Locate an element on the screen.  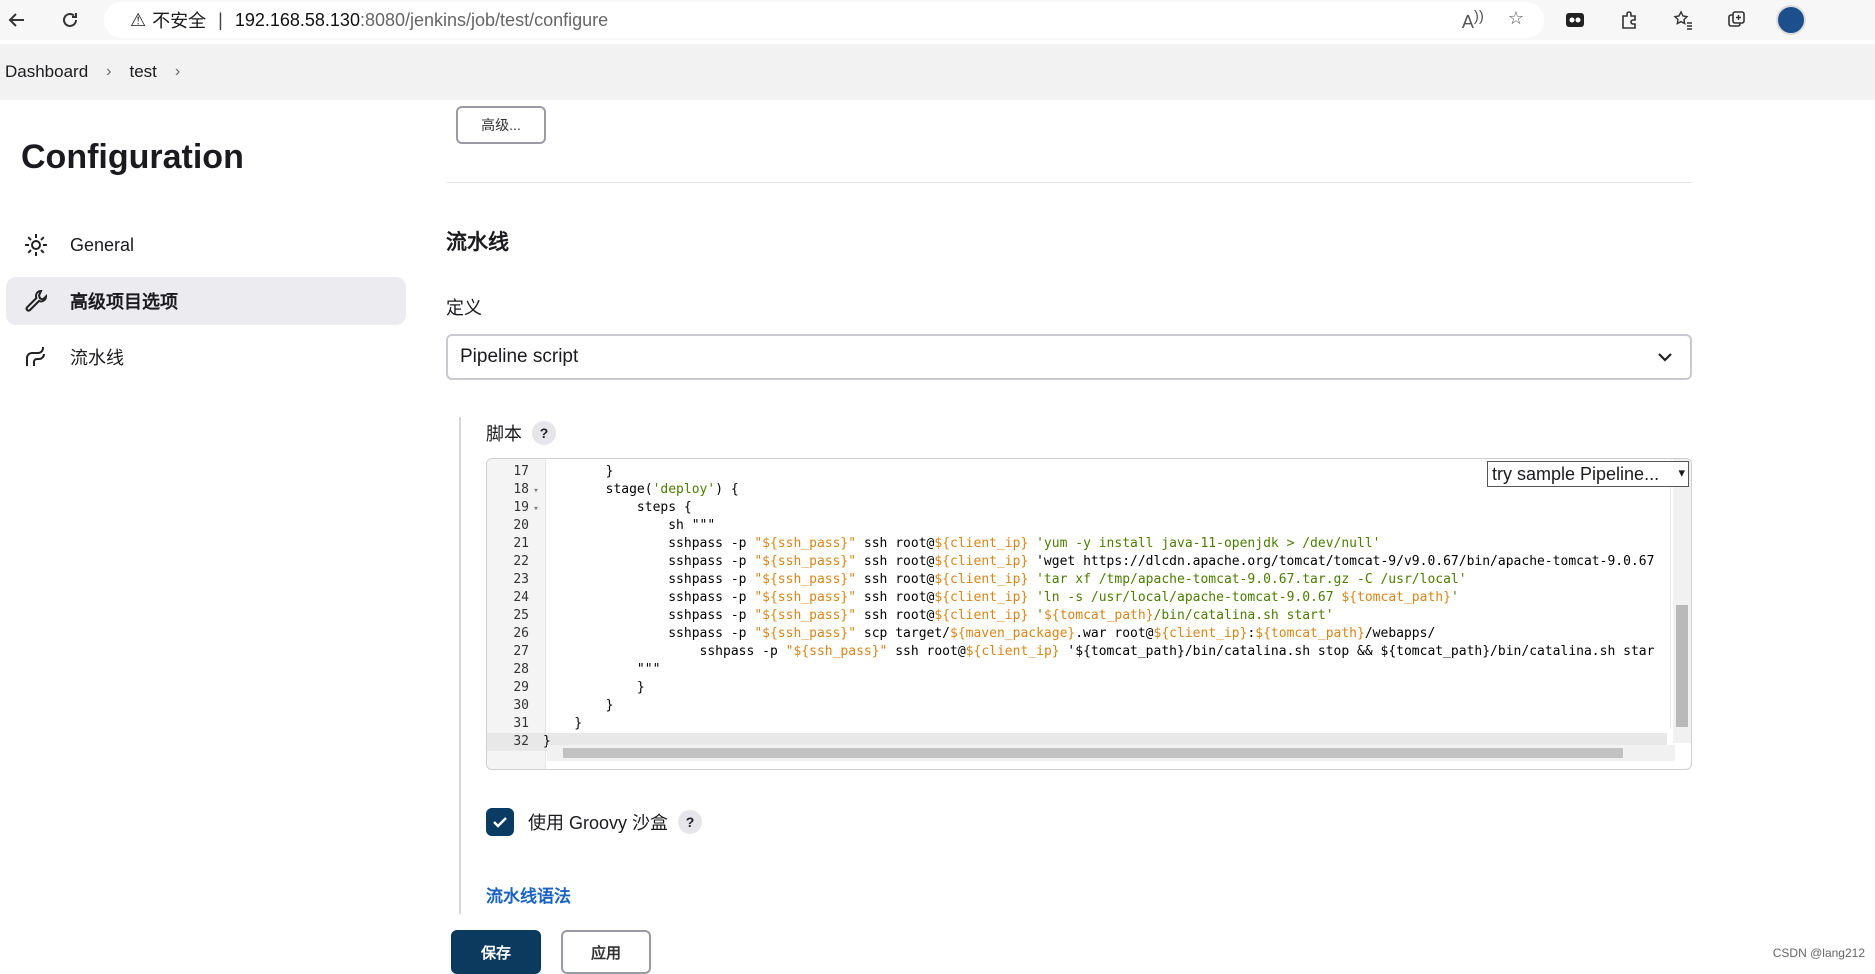
breadcrumb-dashboard: Dashboard is located at coordinates (46, 72).